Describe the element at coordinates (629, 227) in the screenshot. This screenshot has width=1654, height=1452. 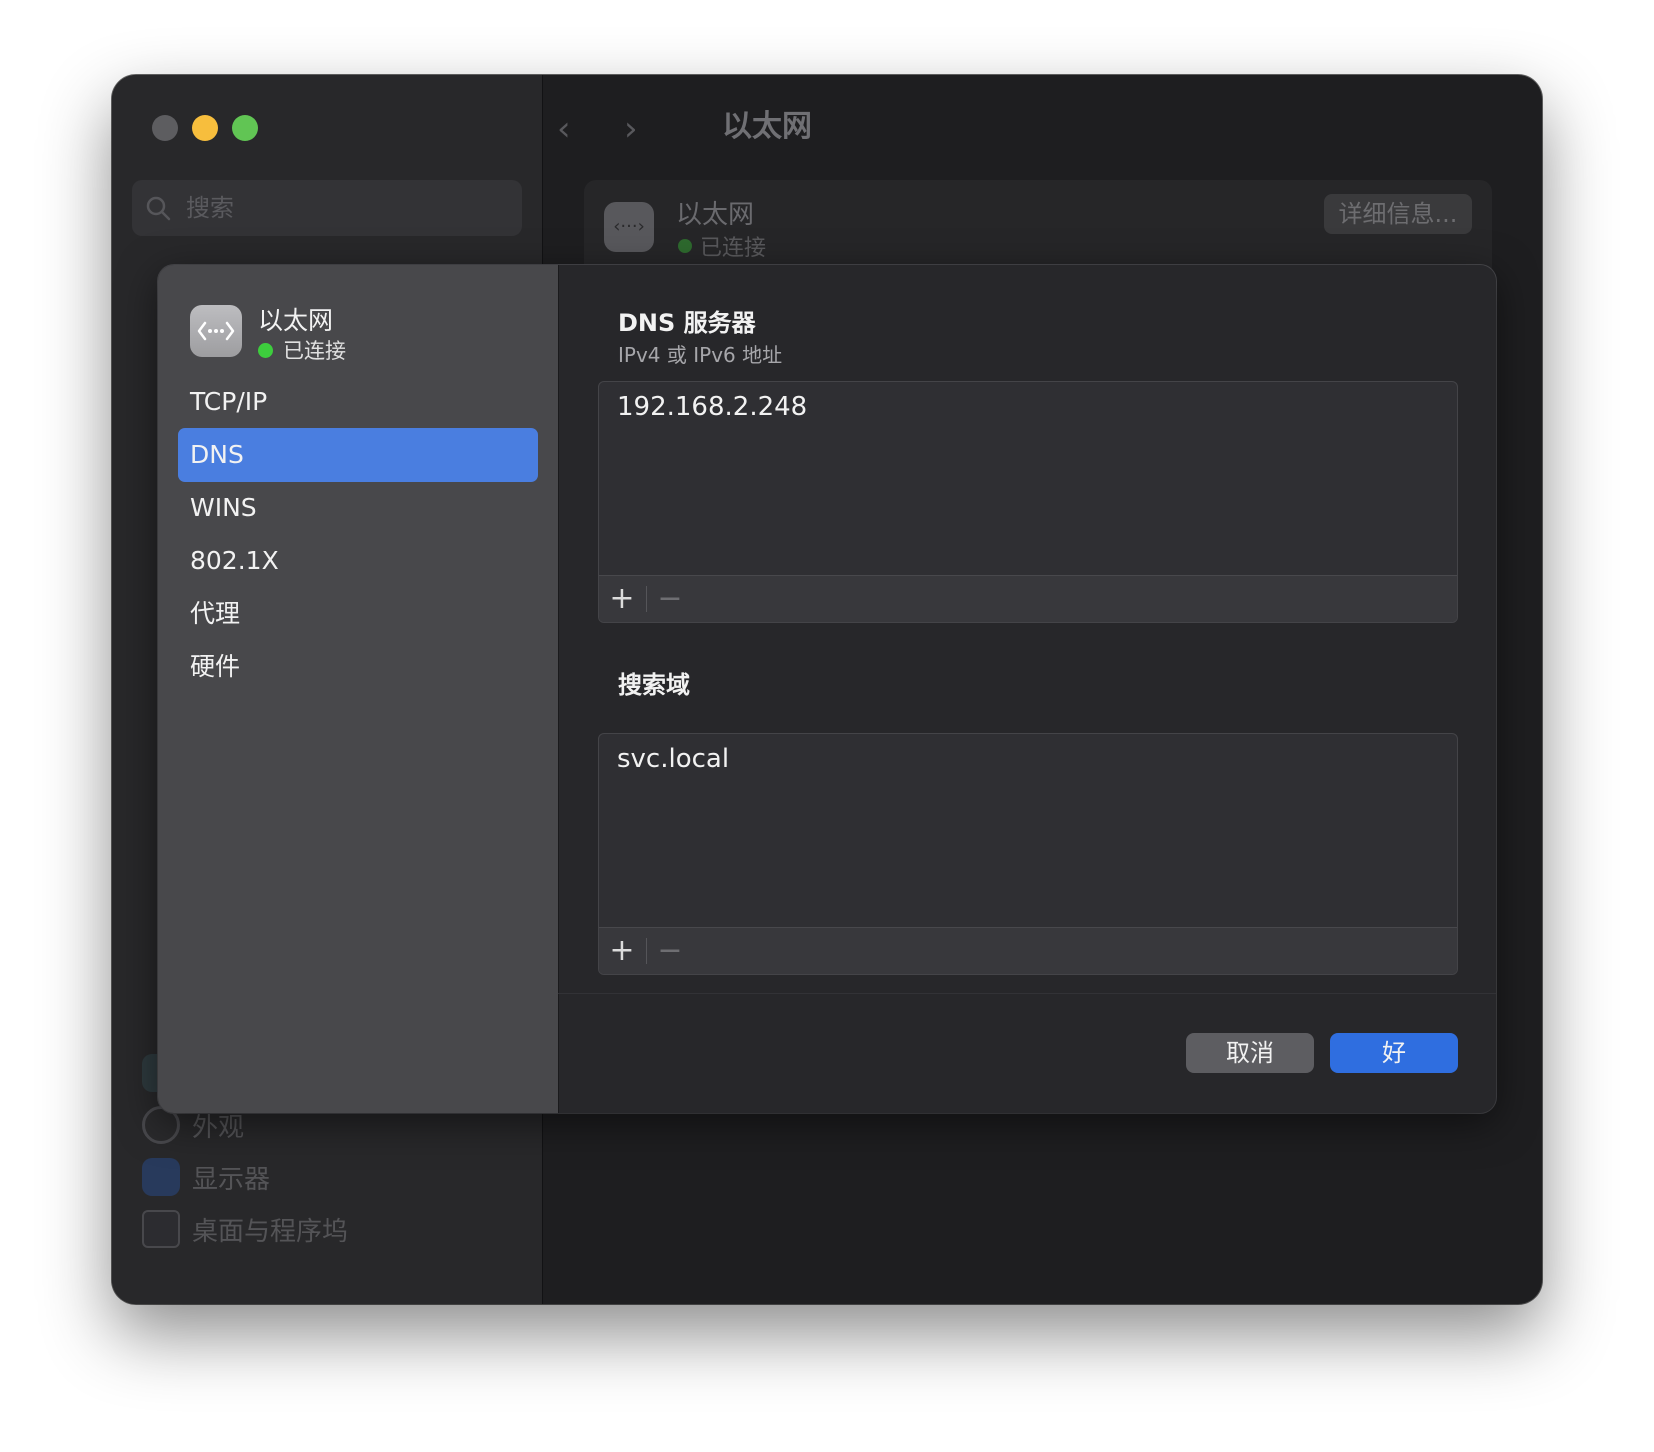
I see `ethernet-icon: ‹···›` at that location.